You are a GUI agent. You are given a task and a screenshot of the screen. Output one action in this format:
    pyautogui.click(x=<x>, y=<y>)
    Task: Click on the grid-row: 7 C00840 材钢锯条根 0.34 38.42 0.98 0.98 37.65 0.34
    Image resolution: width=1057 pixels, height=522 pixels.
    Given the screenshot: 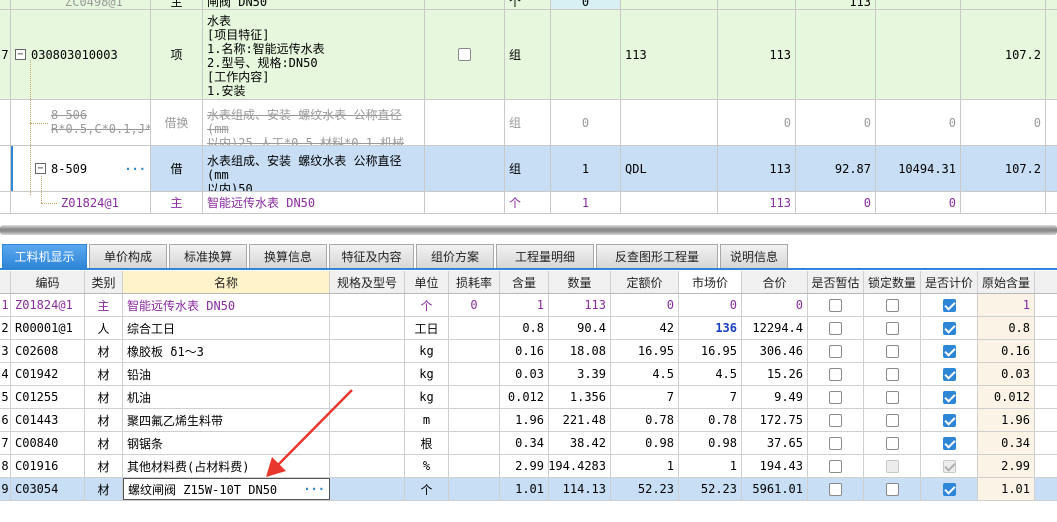 What is the action you would take?
    pyautogui.click(x=528, y=443)
    